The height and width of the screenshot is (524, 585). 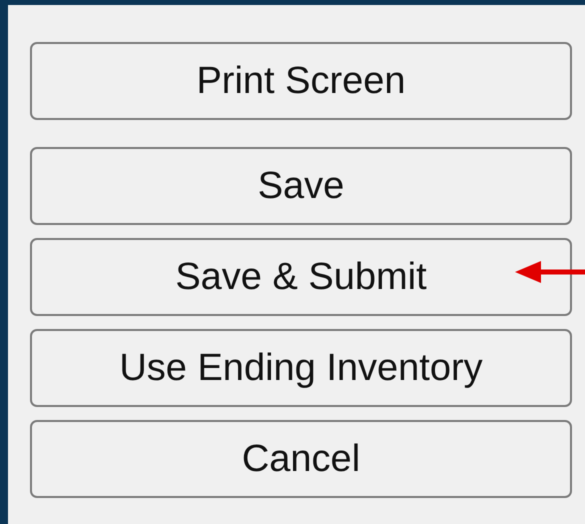 I want to click on action-button: Save, so click(x=301, y=186).